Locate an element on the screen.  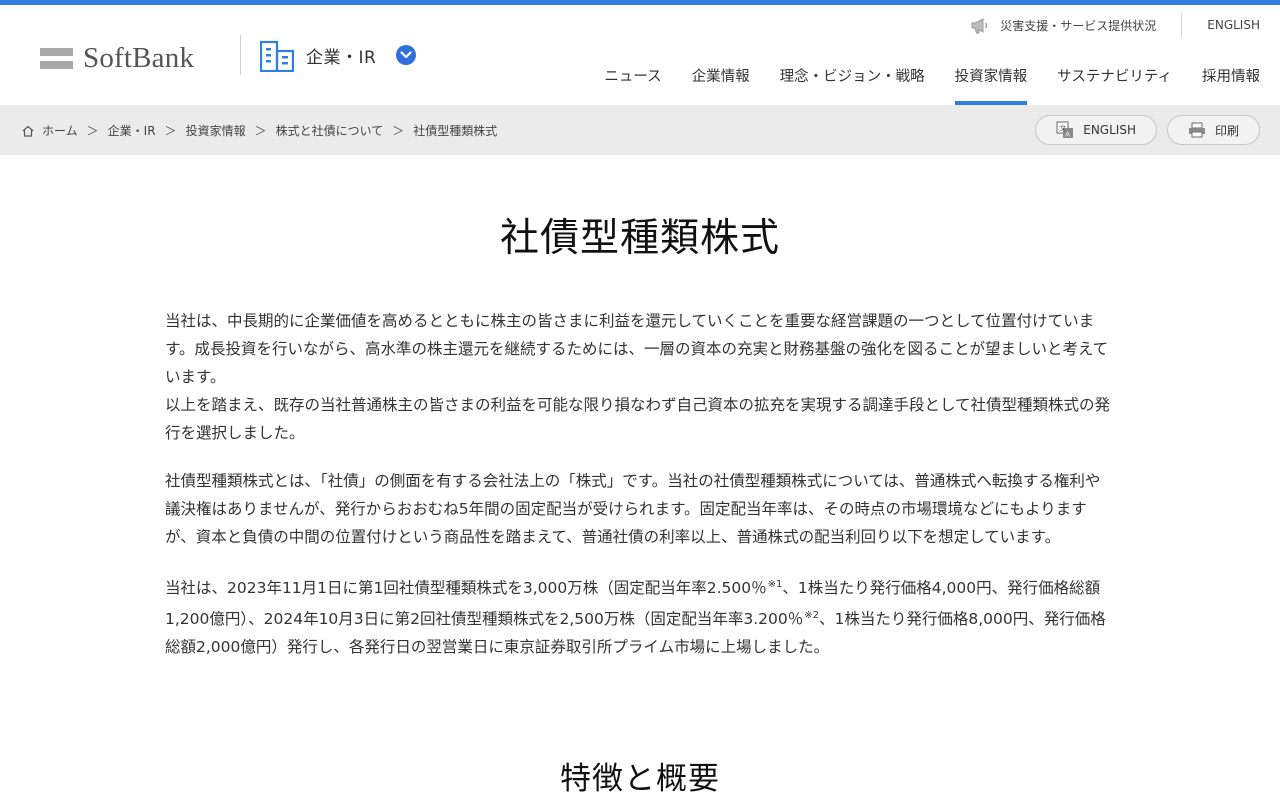
printer-icon is located at coordinates (1196, 130).